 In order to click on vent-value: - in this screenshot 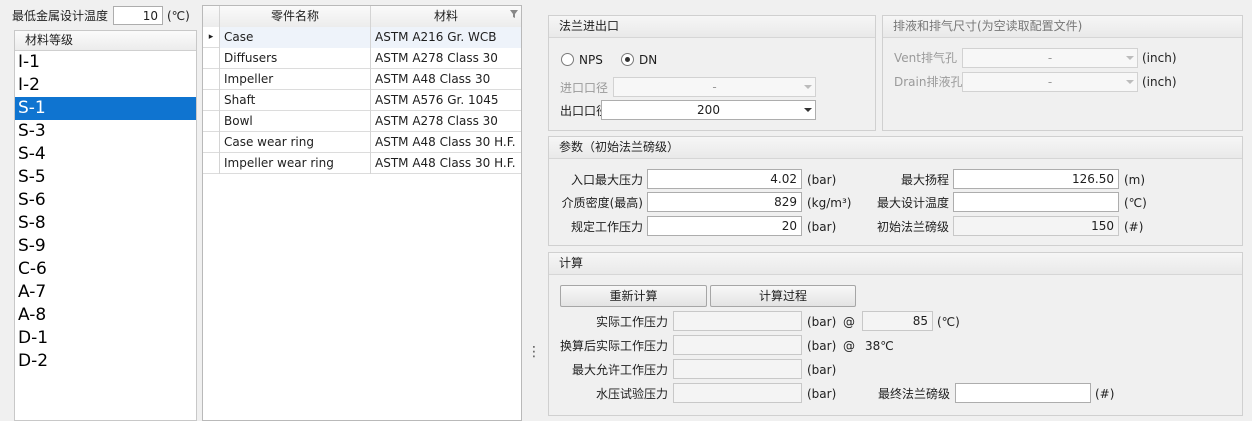, I will do `click(1050, 58)`.